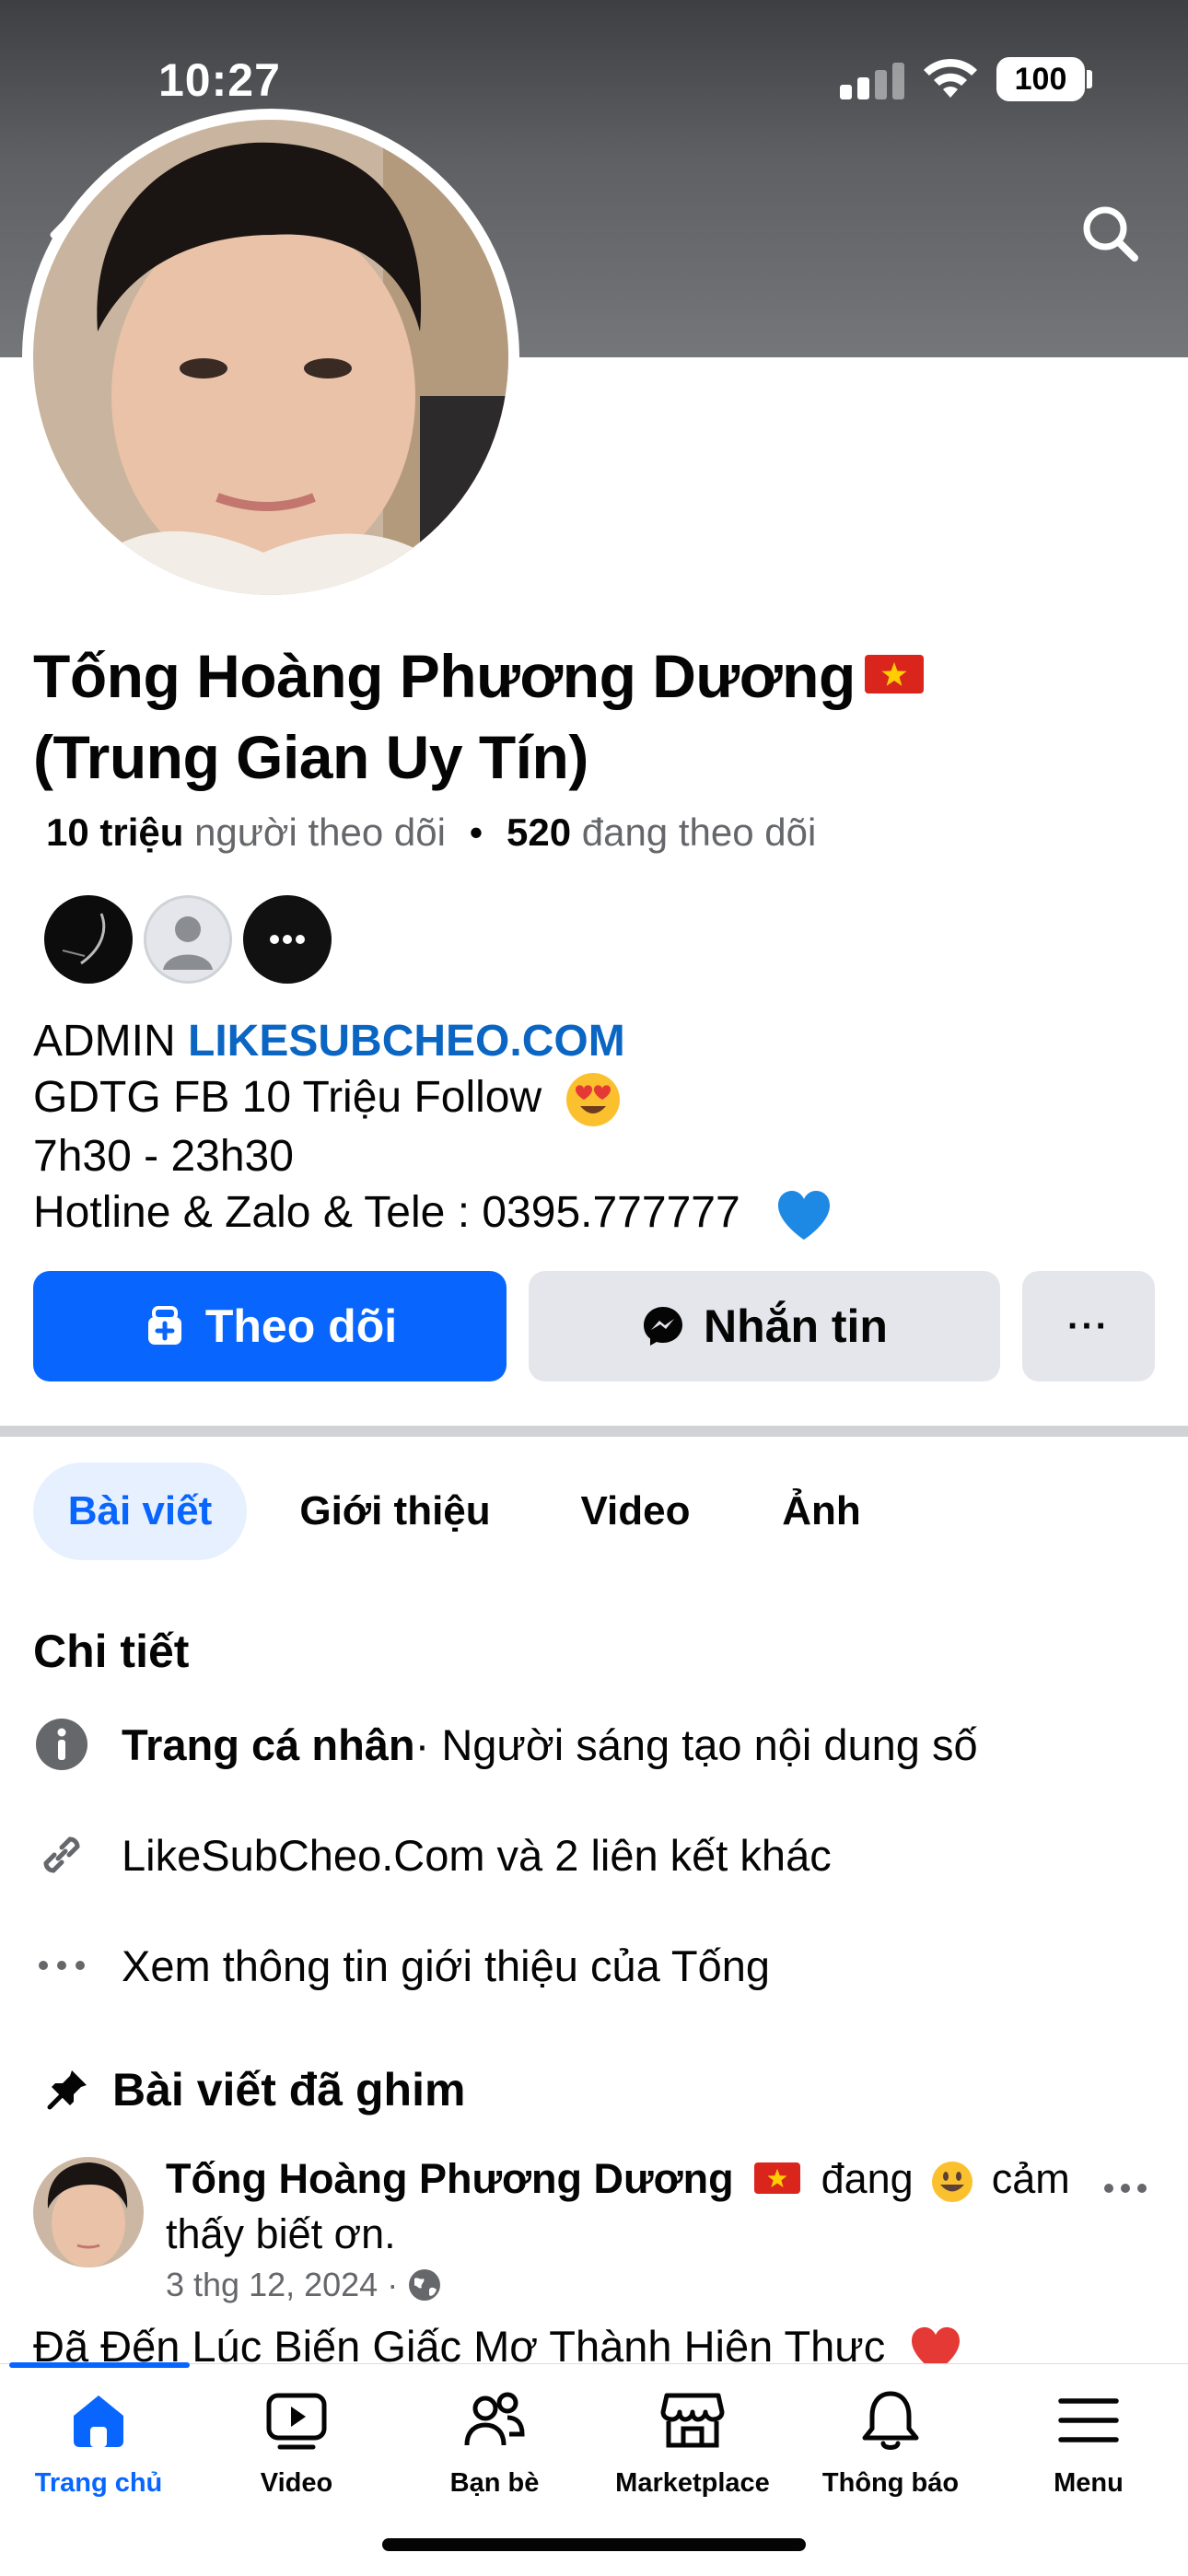  I want to click on bio-line4: Hotline & Zalo & Tele : 0395.777777, so click(386, 1213).